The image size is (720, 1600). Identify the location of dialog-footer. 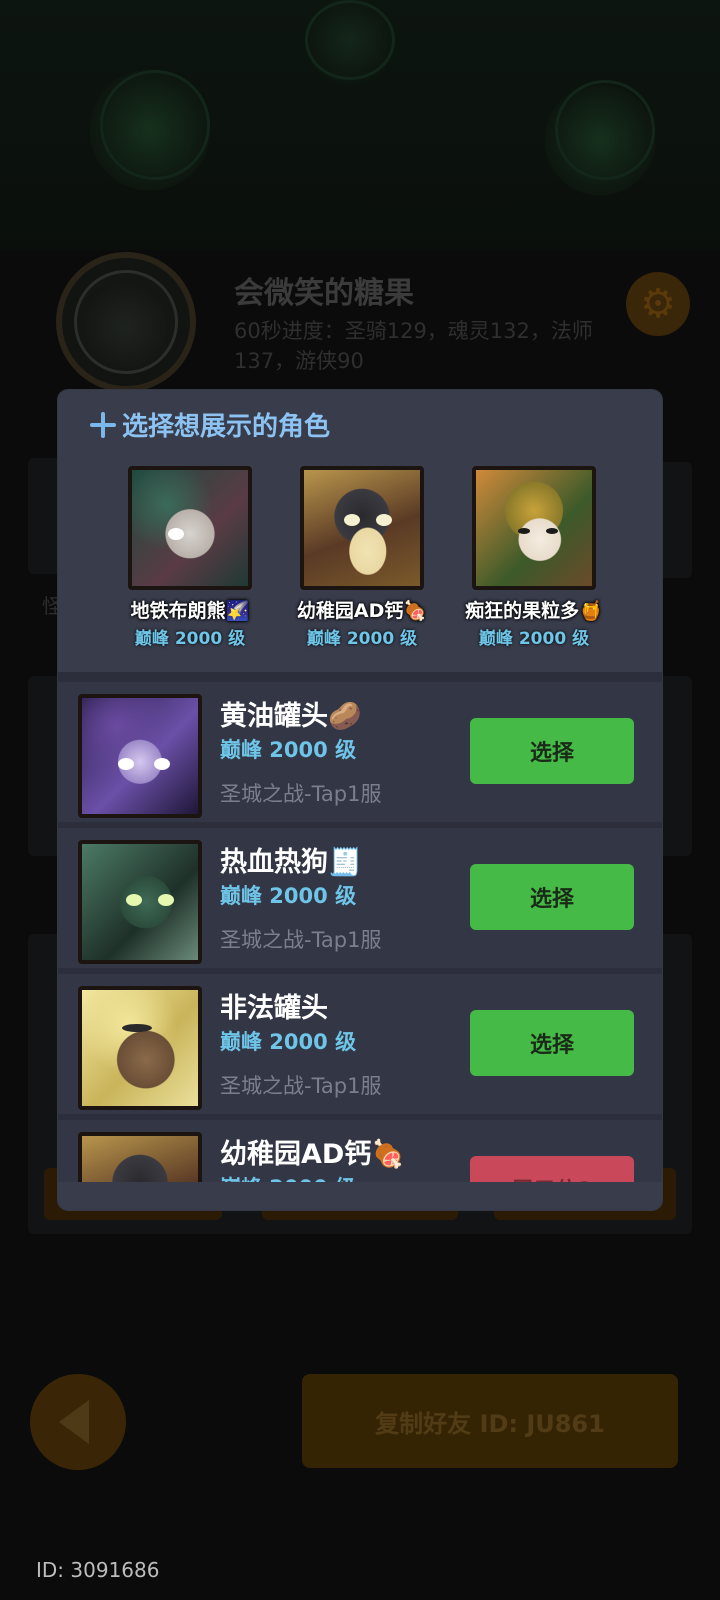
(360, 1196).